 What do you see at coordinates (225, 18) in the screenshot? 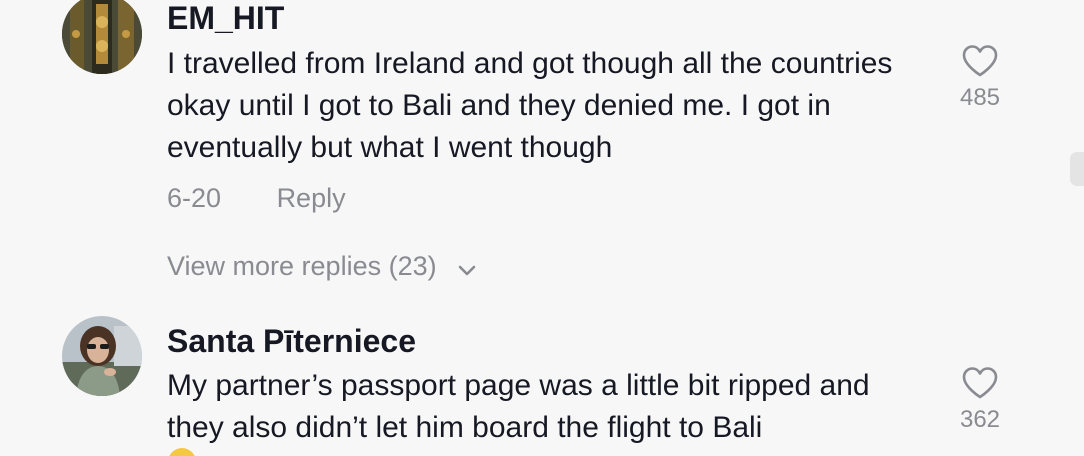
I see `username: EM_HIT` at bounding box center [225, 18].